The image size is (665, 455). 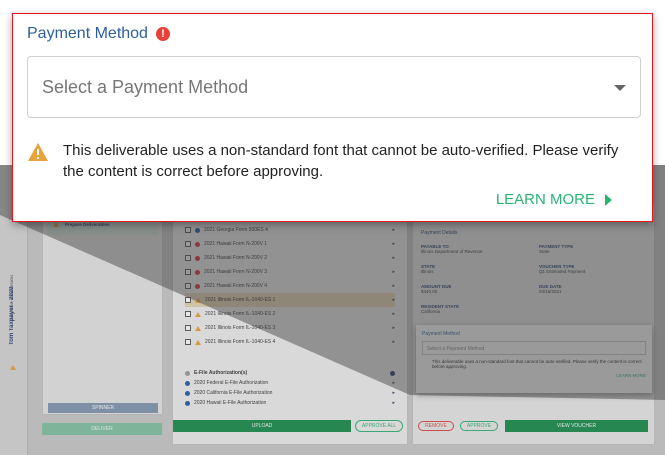 What do you see at coordinates (562, 269) in the screenshot?
I see `detail-field: VOUCHER TYPE Q1 Estimated Payment` at bounding box center [562, 269].